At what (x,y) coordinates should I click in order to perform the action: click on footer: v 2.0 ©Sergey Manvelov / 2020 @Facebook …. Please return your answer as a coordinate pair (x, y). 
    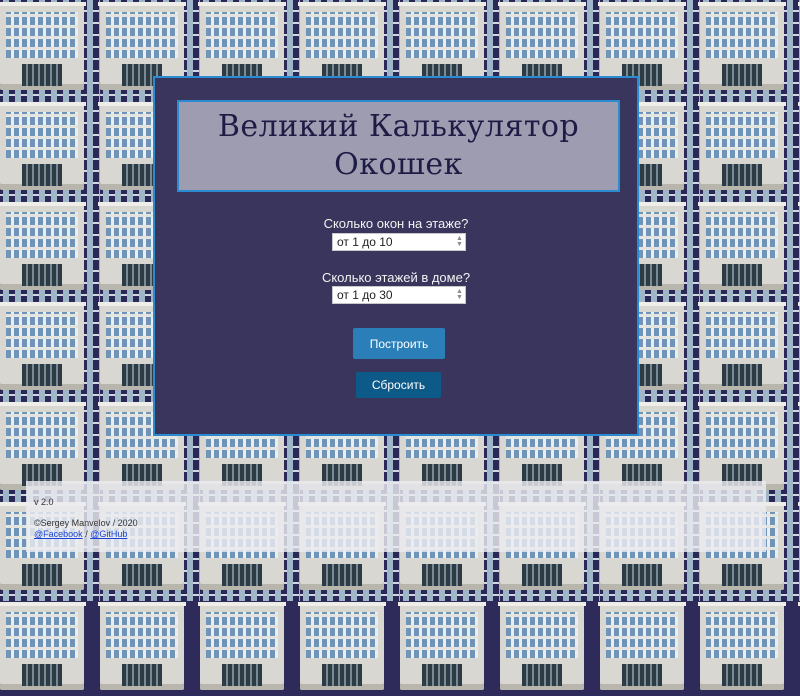
    Looking at the image, I should click on (396, 516).